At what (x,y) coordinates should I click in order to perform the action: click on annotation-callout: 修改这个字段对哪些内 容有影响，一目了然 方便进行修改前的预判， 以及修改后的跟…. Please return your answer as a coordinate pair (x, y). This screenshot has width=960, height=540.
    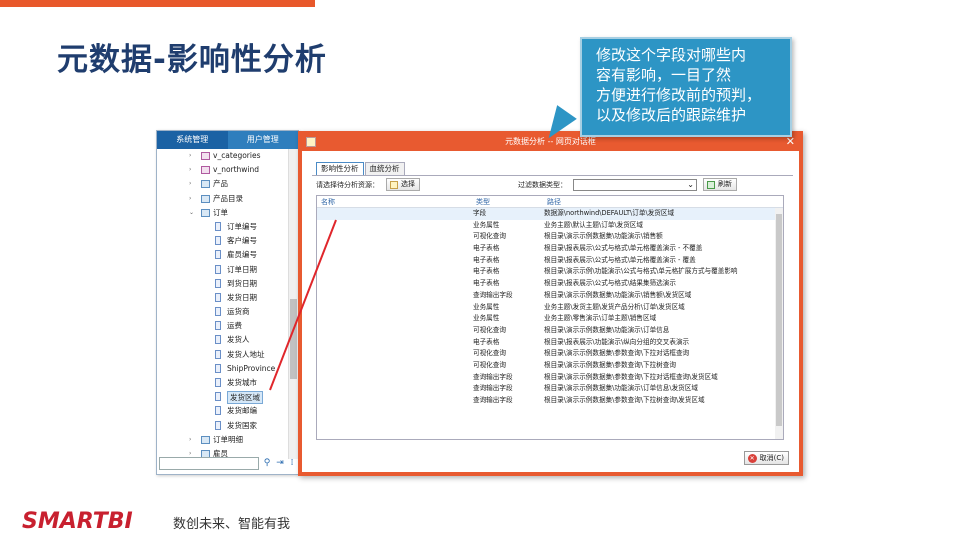
    Looking at the image, I should click on (686, 87).